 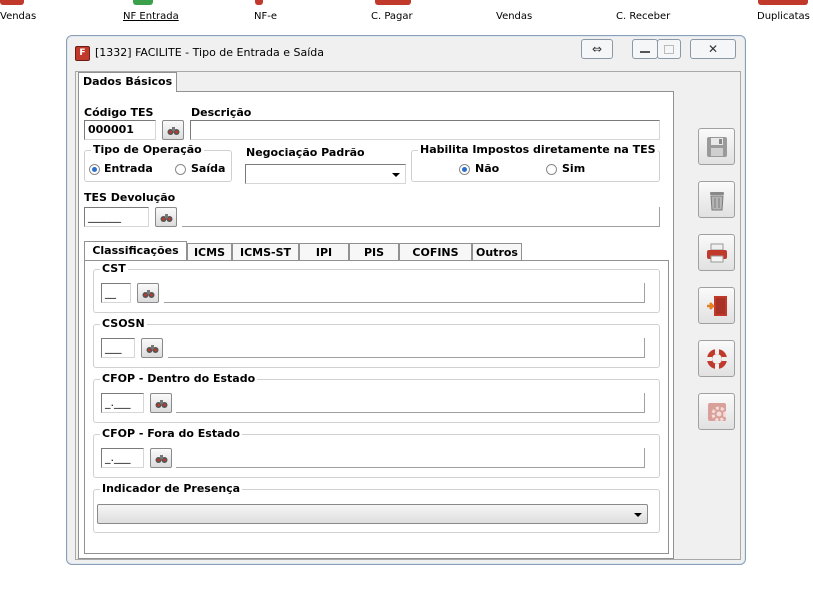 I want to click on tes-devolucao-label: TES Devolução, so click(x=130, y=197).